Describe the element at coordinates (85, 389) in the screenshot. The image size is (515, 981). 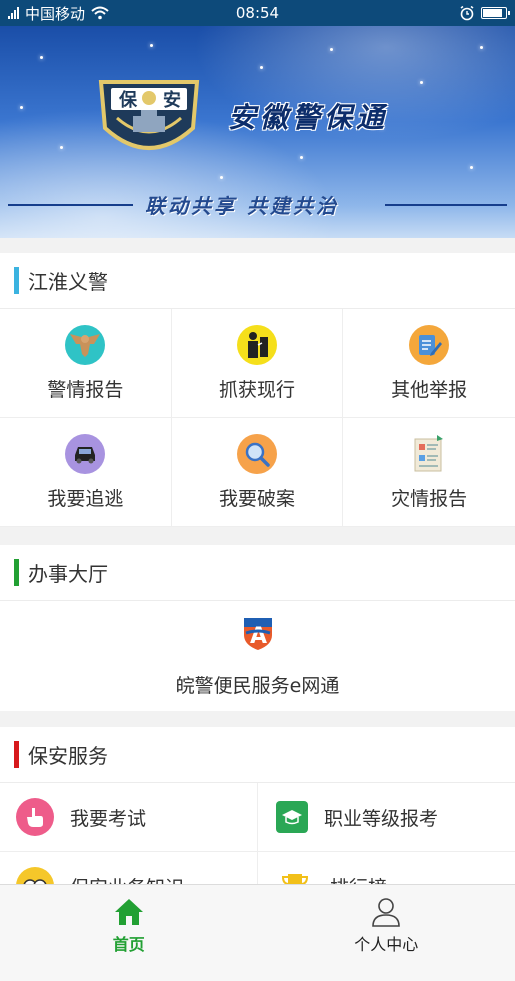
I see `menu-item-label: 警情报告` at that location.